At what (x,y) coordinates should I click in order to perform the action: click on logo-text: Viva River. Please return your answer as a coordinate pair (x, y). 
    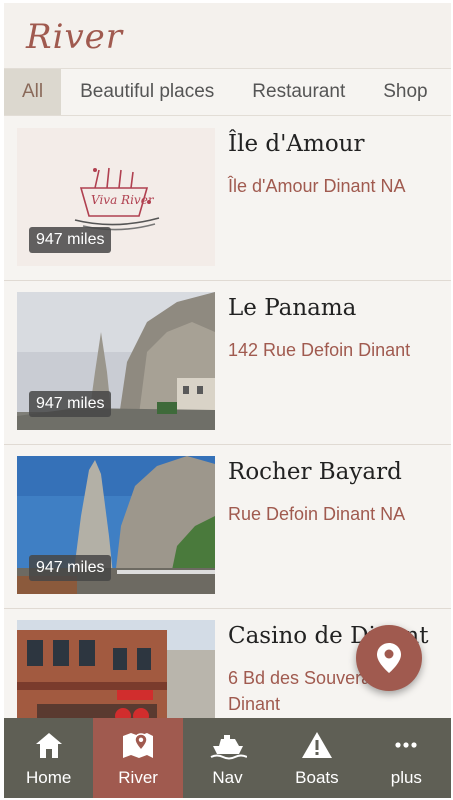
    Looking at the image, I should click on (123, 200).